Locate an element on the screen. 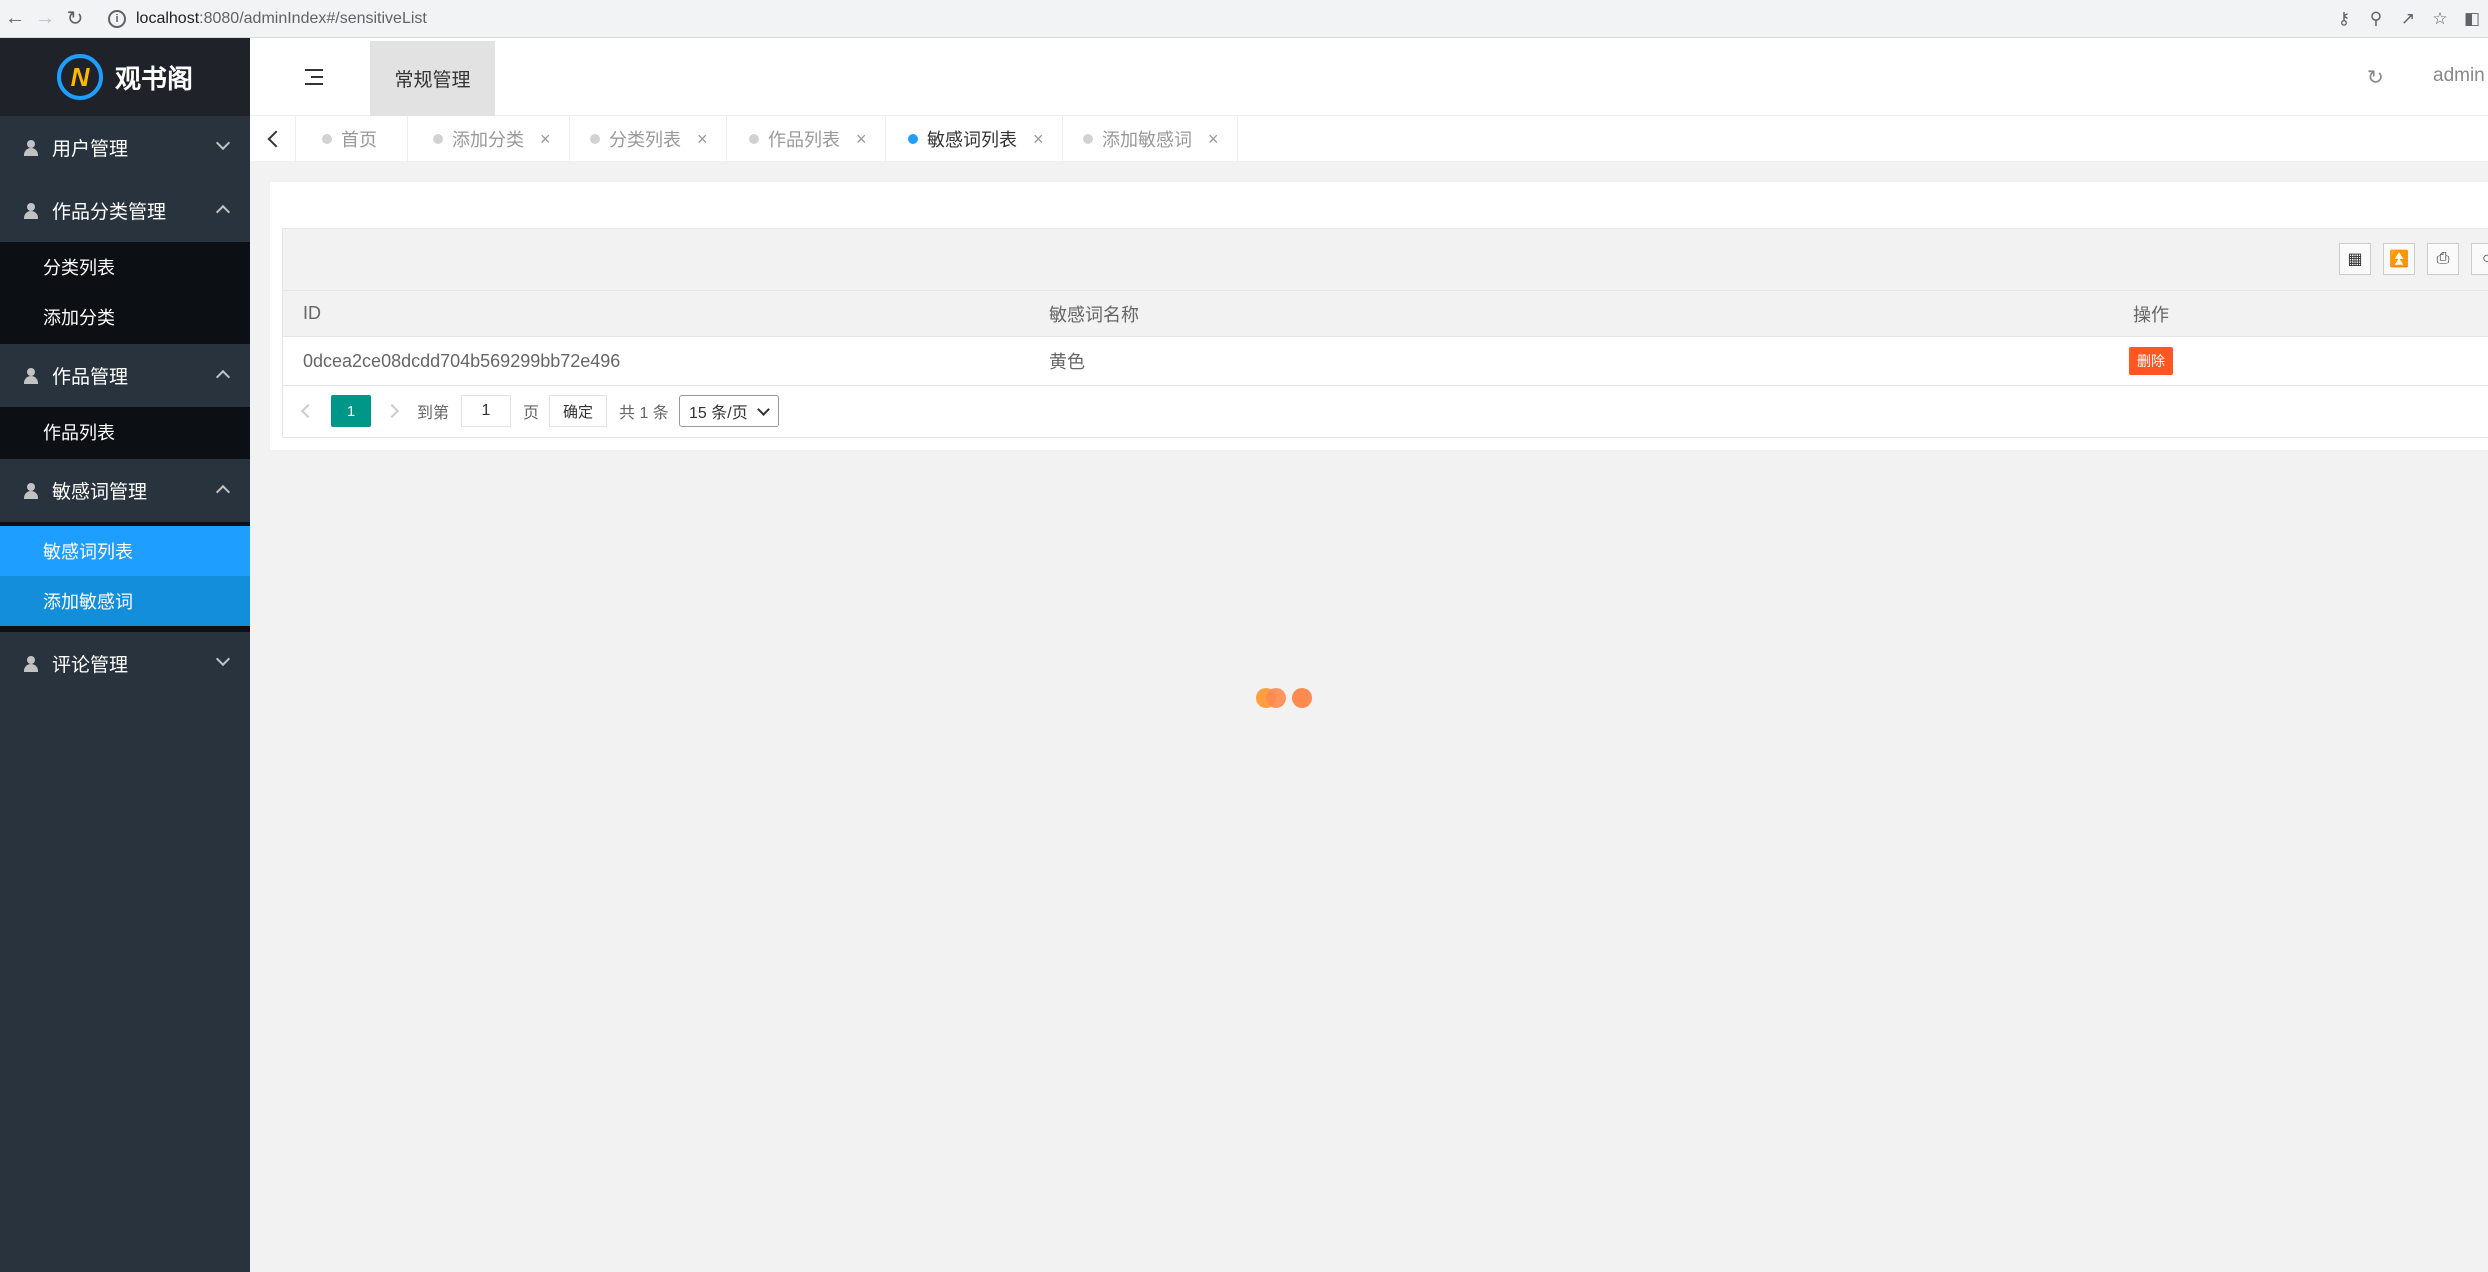 The height and width of the screenshot is (1272, 2488). submenu: 敏感词列表 添加敏感词 is located at coordinates (125, 577).